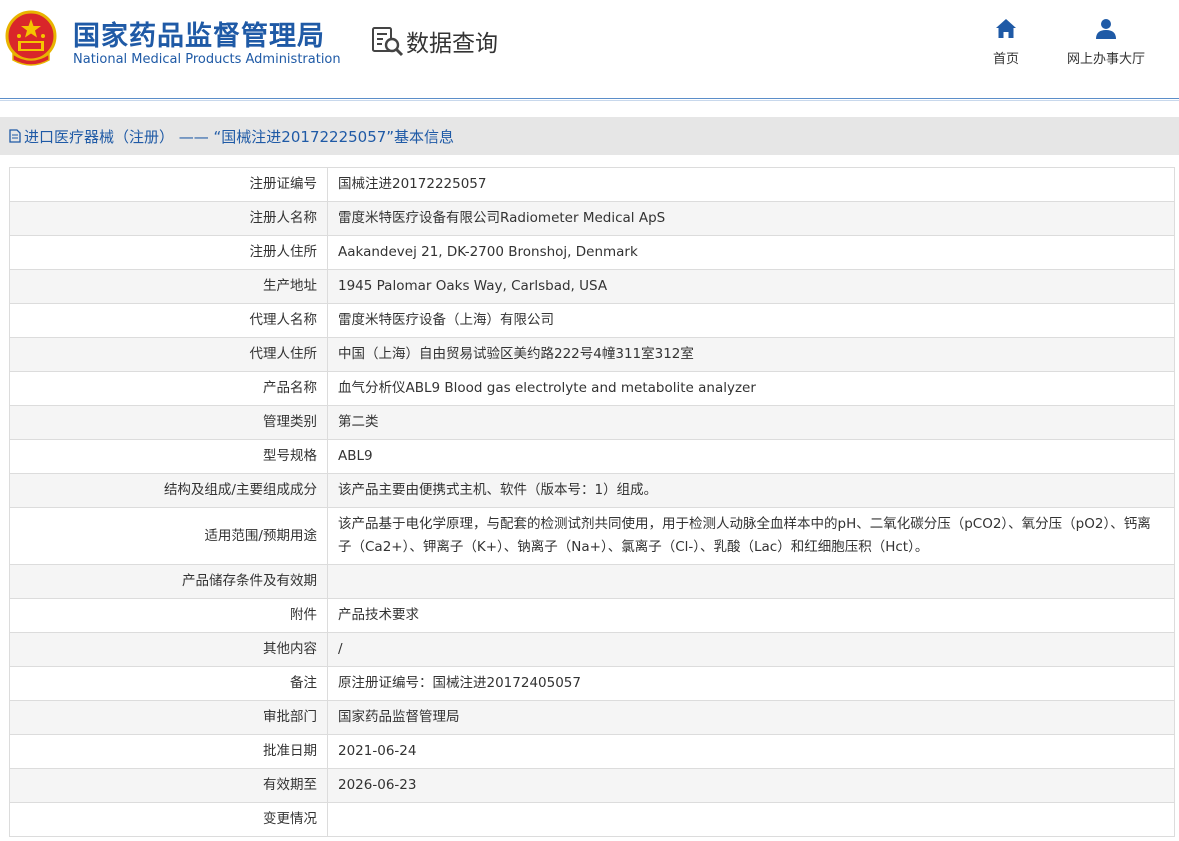 This screenshot has height=841, width=1179. What do you see at coordinates (168, 649) in the screenshot?
I see `field-label: 其他内容` at bounding box center [168, 649].